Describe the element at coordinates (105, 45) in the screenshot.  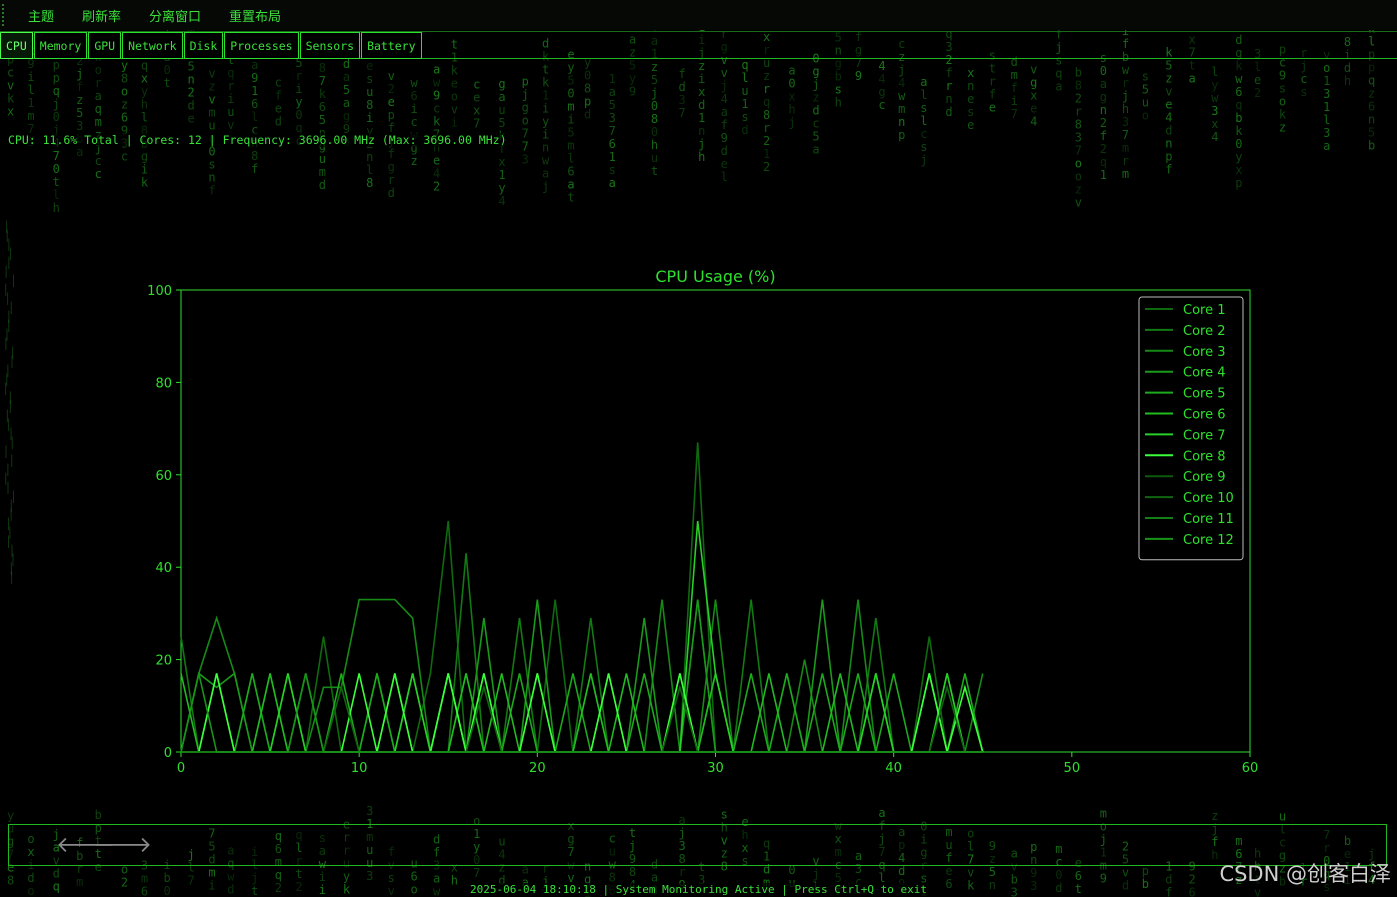
I see `tab-gpu: GPU` at that location.